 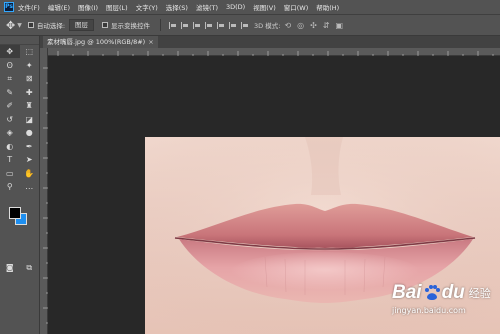 What do you see at coordinates (233, 25) in the screenshot?
I see `align-bottom-icon` at bounding box center [233, 25].